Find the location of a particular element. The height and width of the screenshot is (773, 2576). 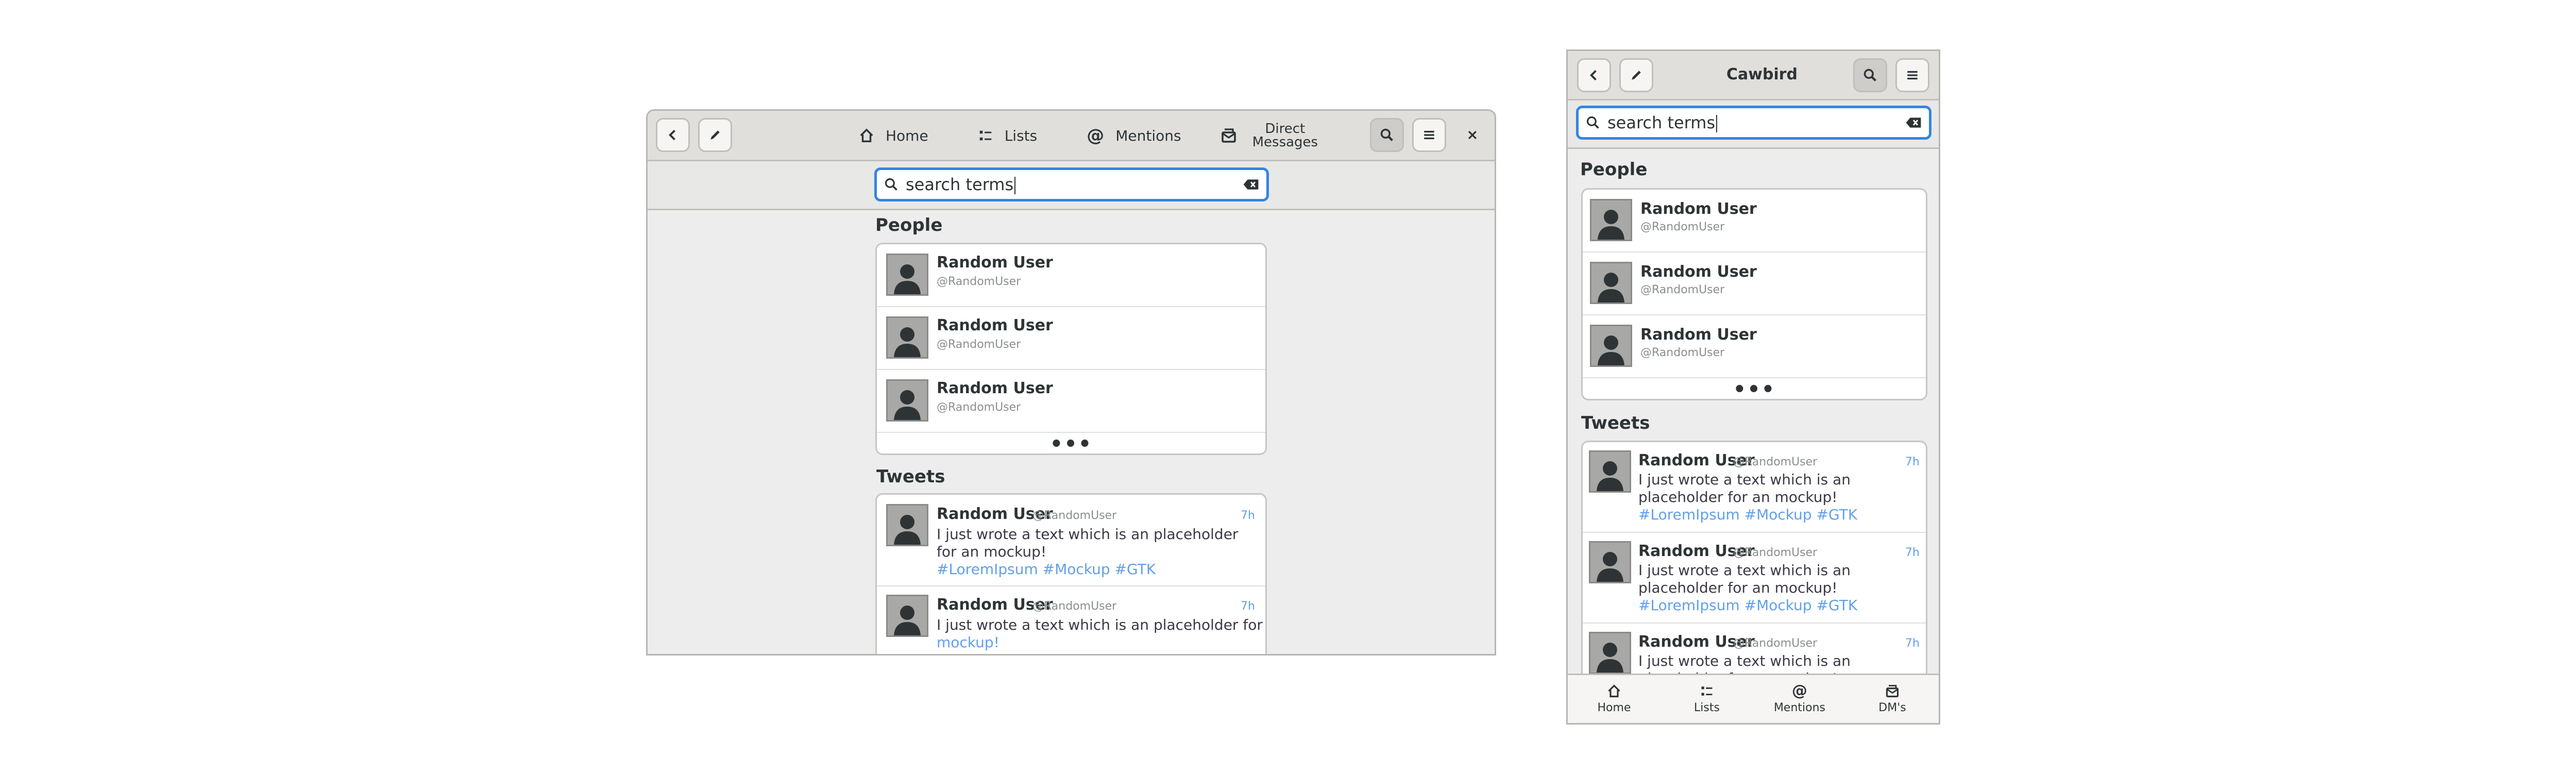

close-button is located at coordinates (1472, 135).